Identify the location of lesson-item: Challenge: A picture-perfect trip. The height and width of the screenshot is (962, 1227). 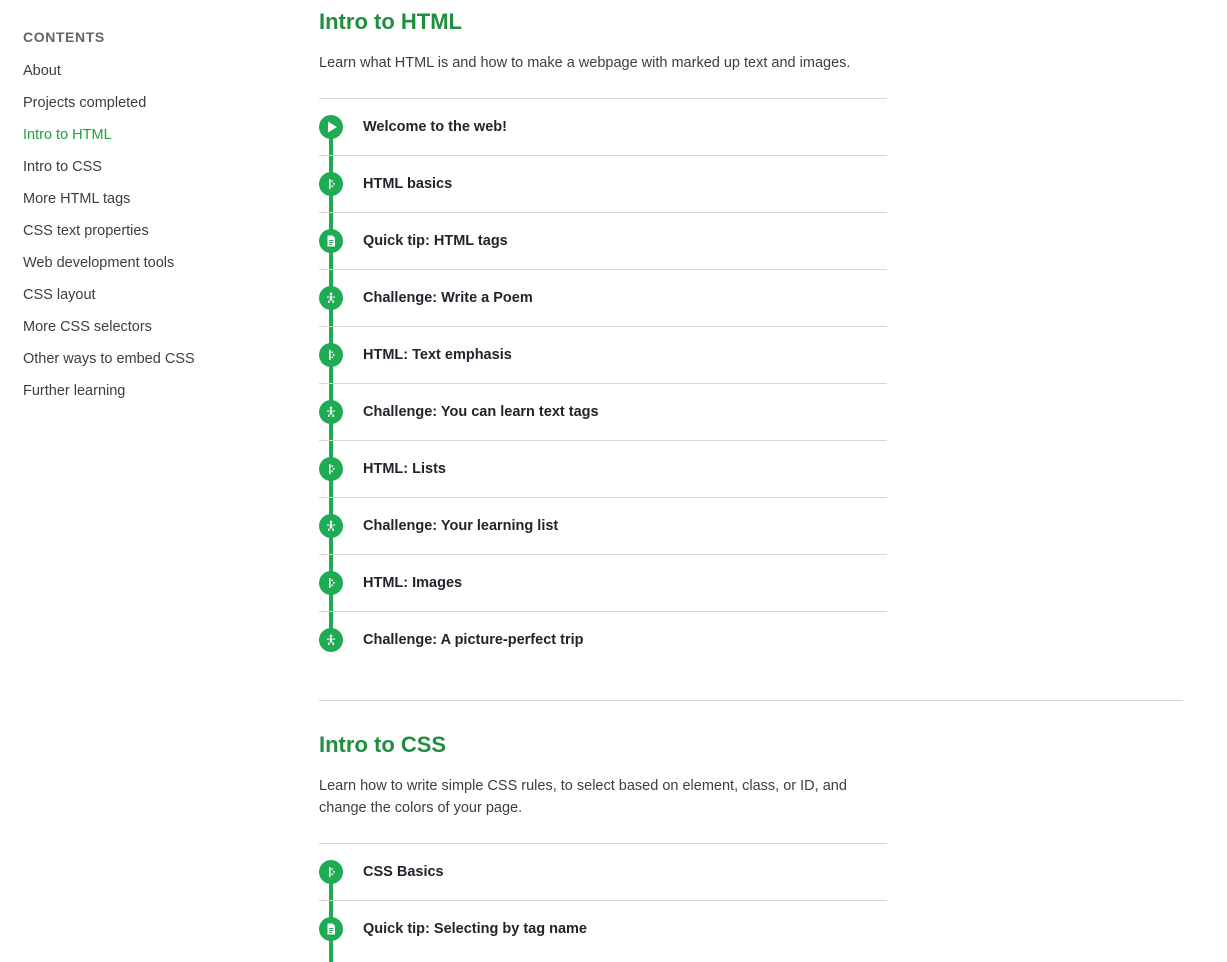
(603, 640).